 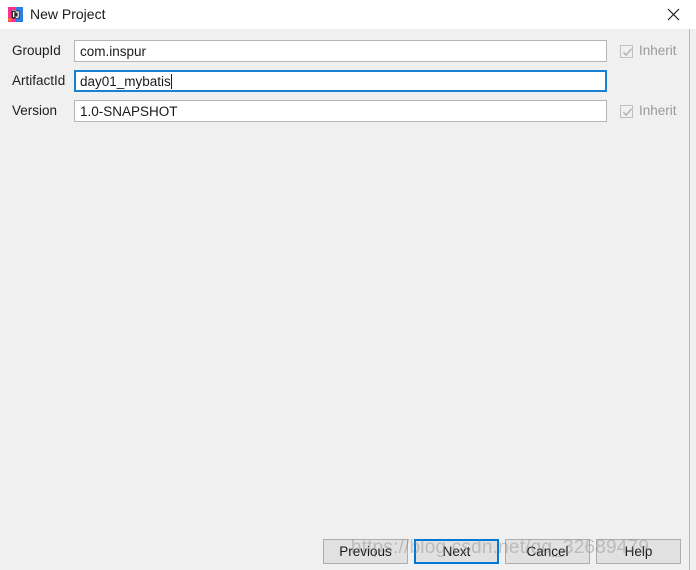 I want to click on version-inherit-label: Inherit, so click(x=658, y=110).